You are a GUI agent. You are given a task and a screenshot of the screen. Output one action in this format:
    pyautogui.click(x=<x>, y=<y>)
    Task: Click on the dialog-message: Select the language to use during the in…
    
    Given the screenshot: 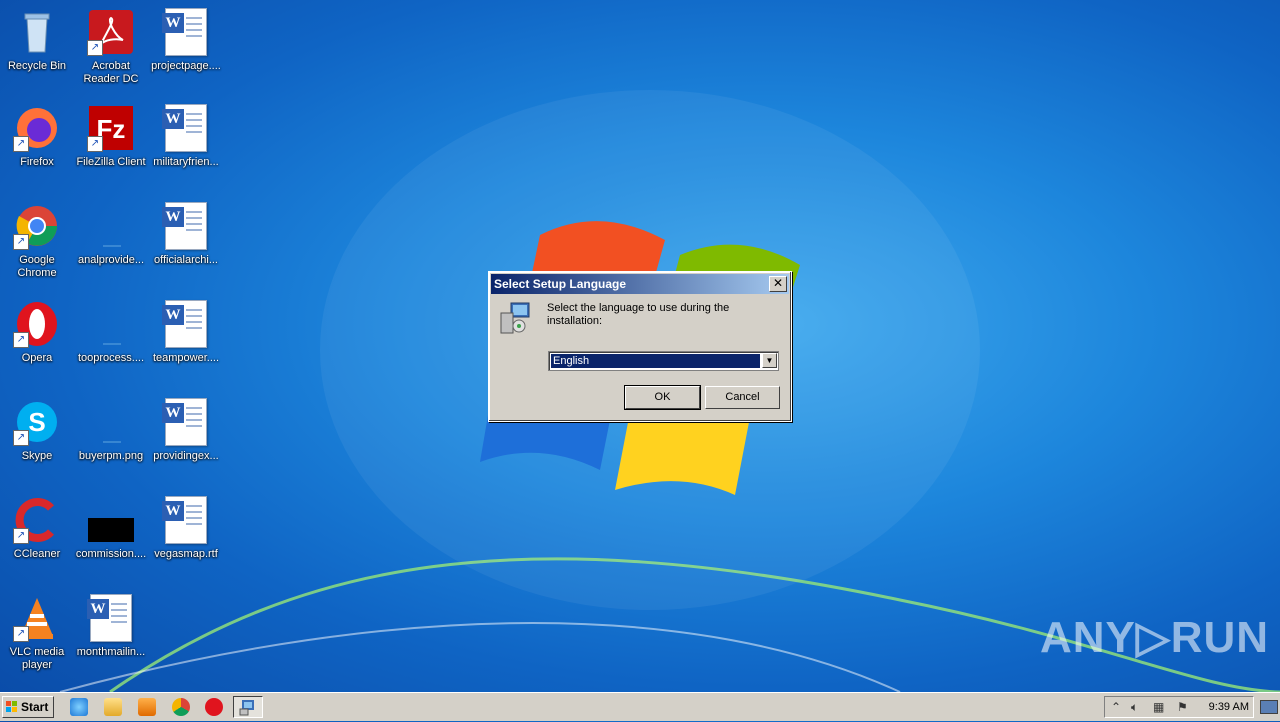 What is the action you would take?
    pyautogui.click(x=638, y=314)
    